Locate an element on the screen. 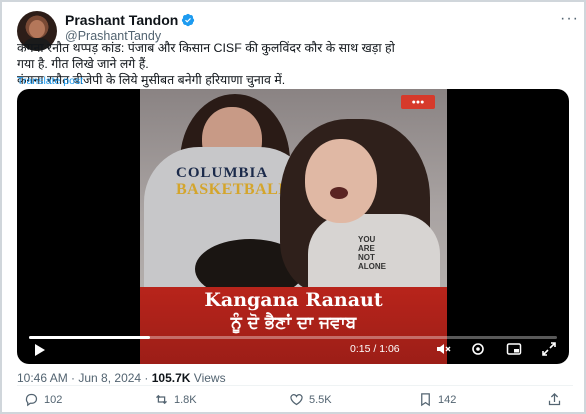 The width and height of the screenshot is (586, 414). action-bar: 102 1.8K 5.5K 142 is located at coordinates (294, 401).